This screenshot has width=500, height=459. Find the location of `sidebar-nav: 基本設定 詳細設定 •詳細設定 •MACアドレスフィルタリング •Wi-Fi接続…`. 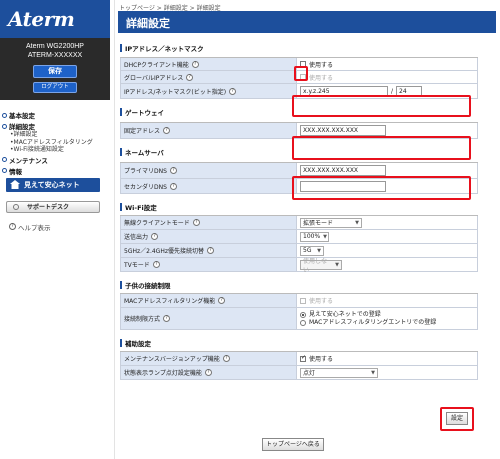

sidebar-nav: 基本設定 詳細設定 •詳細設定 •MACアドレスフィルタリング •Wi-Fi接続… is located at coordinates (55, 166).